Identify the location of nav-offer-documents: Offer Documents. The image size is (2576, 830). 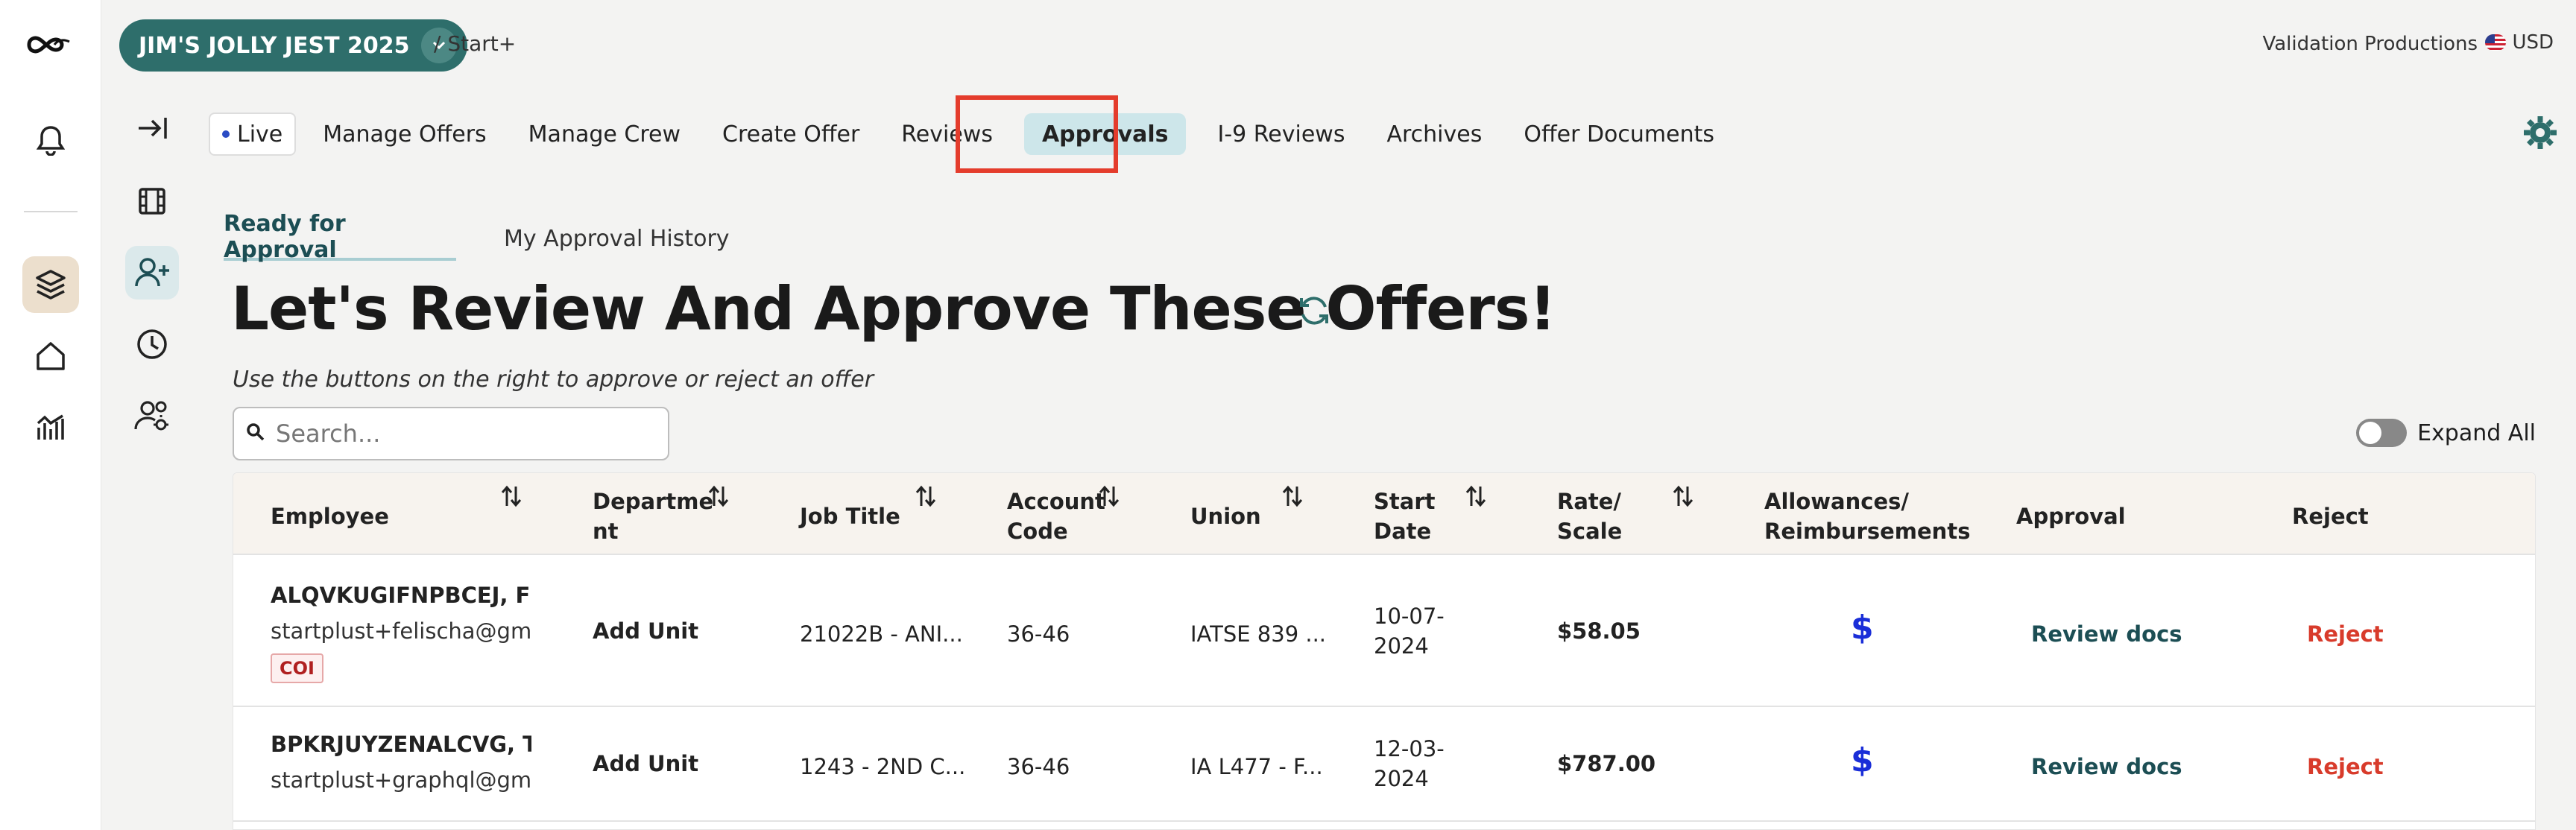
(1619, 134).